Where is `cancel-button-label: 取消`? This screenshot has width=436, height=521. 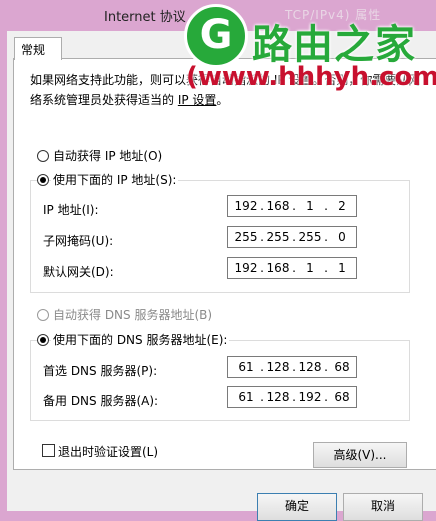
cancel-button-label: 取消 is located at coordinates (382, 506).